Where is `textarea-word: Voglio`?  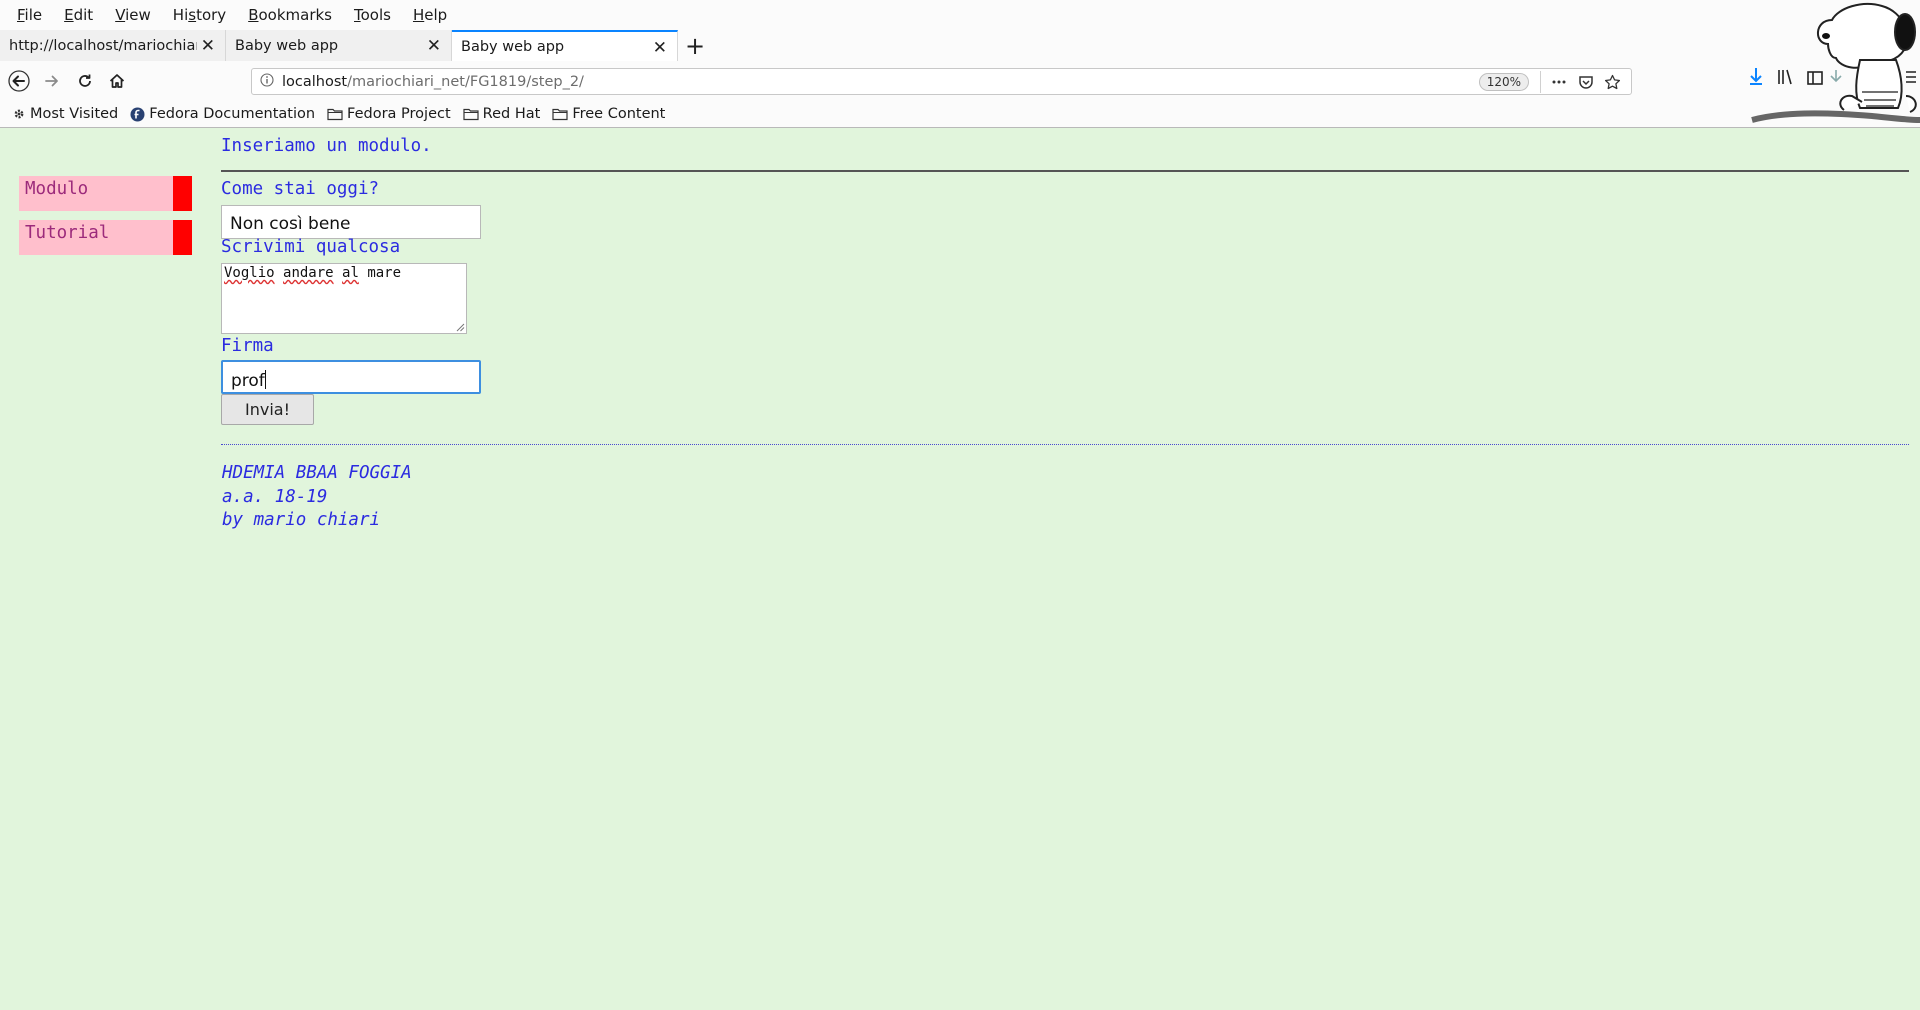 textarea-word: Voglio is located at coordinates (249, 273).